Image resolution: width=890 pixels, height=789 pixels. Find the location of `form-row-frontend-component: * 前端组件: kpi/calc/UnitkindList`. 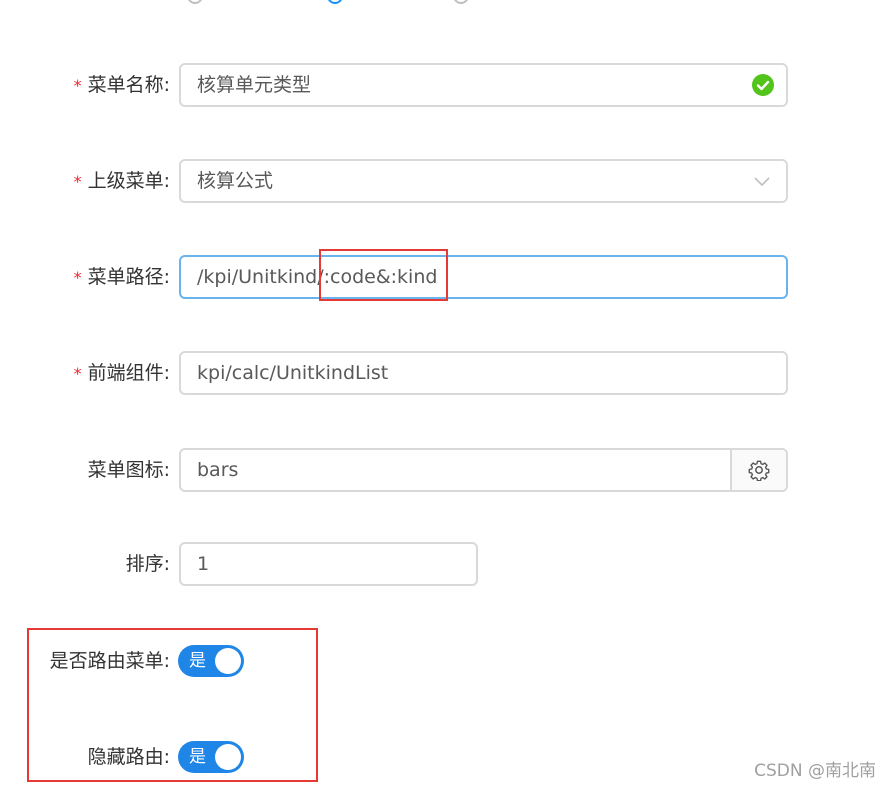

form-row-frontend-component: * 前端组件: kpi/calc/UnitkindList is located at coordinates (445, 373).